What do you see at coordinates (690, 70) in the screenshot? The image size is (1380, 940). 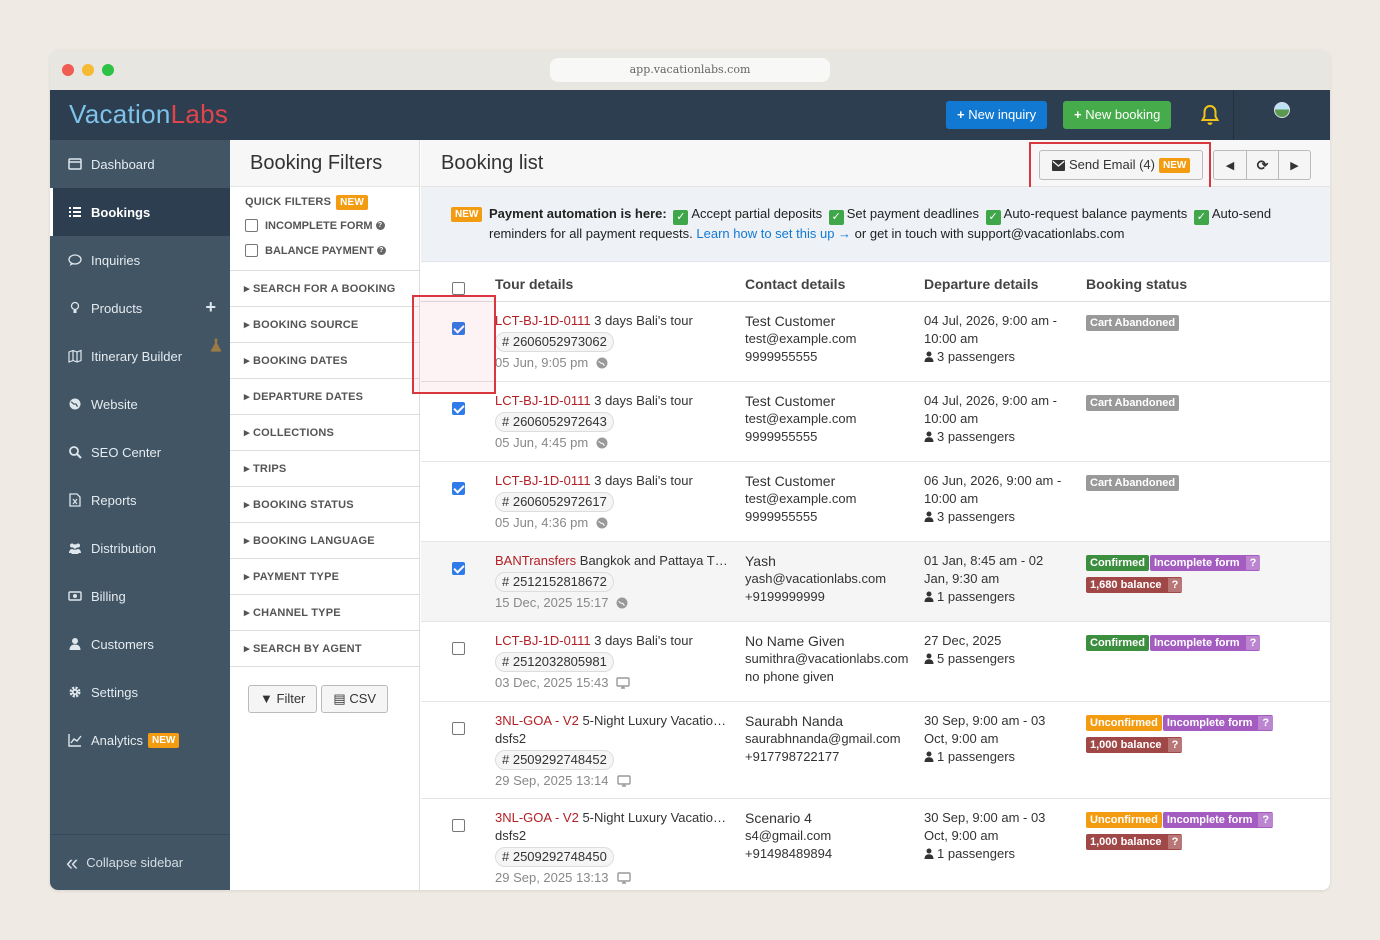 I see `address-bar: app.vacationlabs.com` at bounding box center [690, 70].